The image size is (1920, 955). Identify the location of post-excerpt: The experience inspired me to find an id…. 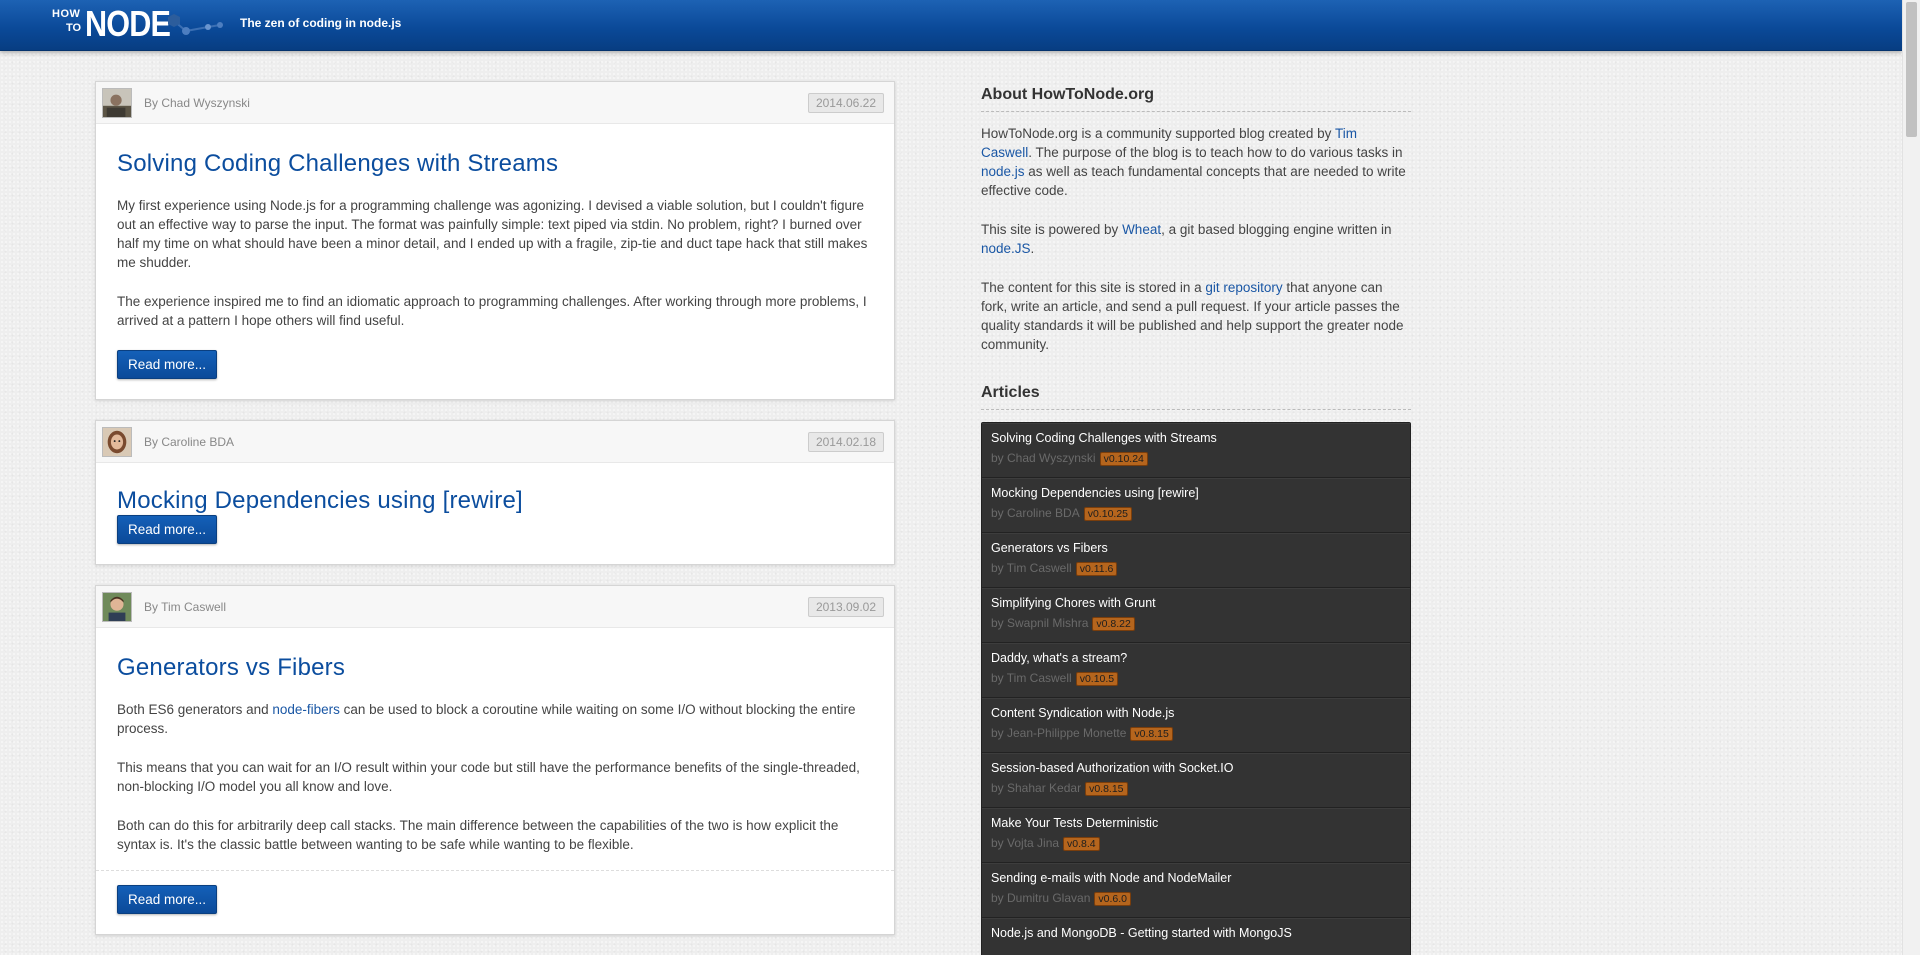
(492, 311).